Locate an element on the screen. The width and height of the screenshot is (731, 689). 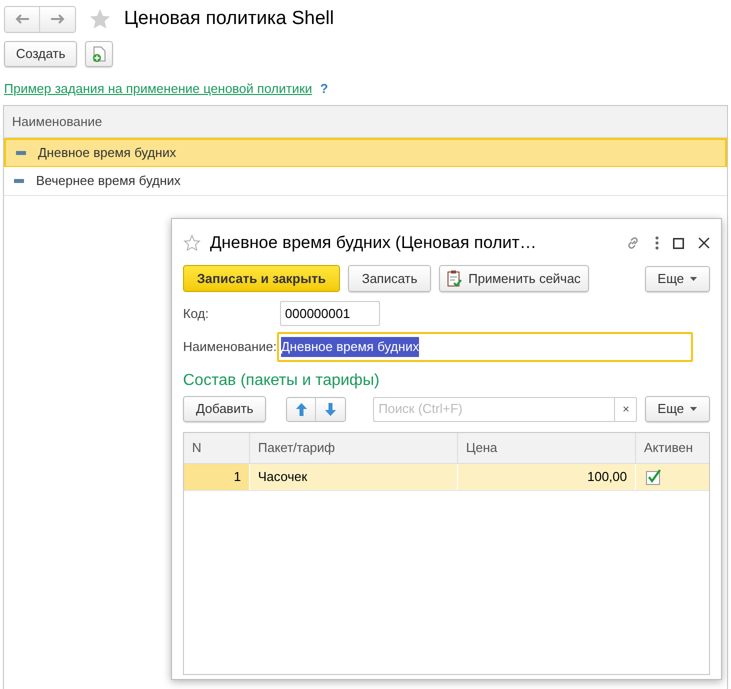
new-document-icon is located at coordinates (99, 54).